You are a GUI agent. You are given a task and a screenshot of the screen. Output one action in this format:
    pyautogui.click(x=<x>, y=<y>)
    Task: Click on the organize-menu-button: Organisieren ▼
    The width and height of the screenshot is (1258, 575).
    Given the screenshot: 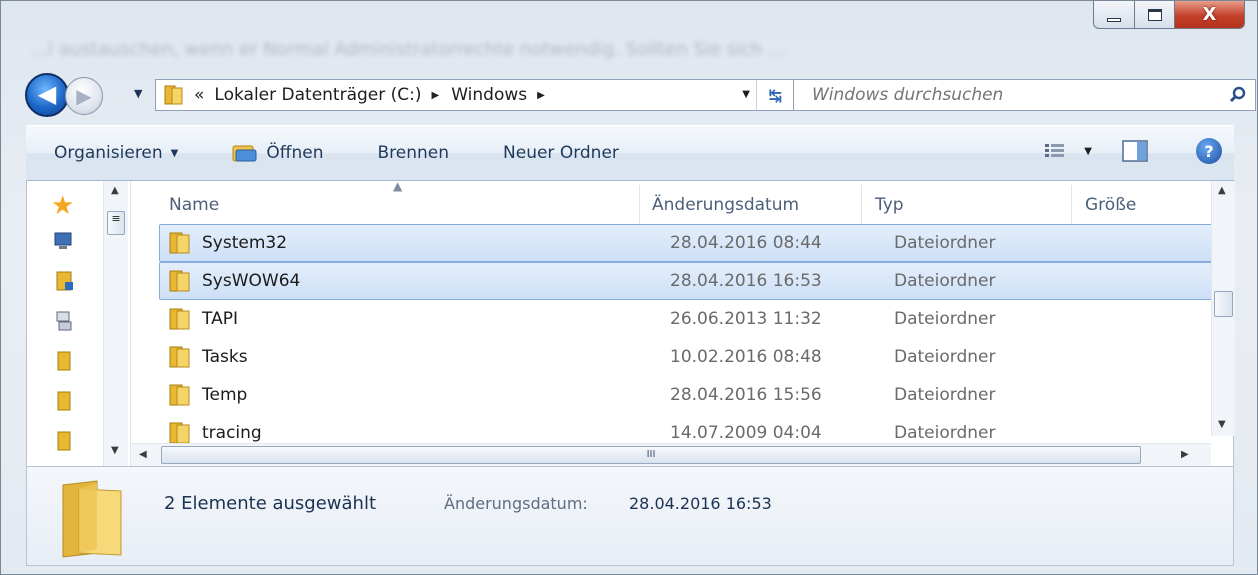 What is the action you would take?
    pyautogui.click(x=116, y=153)
    